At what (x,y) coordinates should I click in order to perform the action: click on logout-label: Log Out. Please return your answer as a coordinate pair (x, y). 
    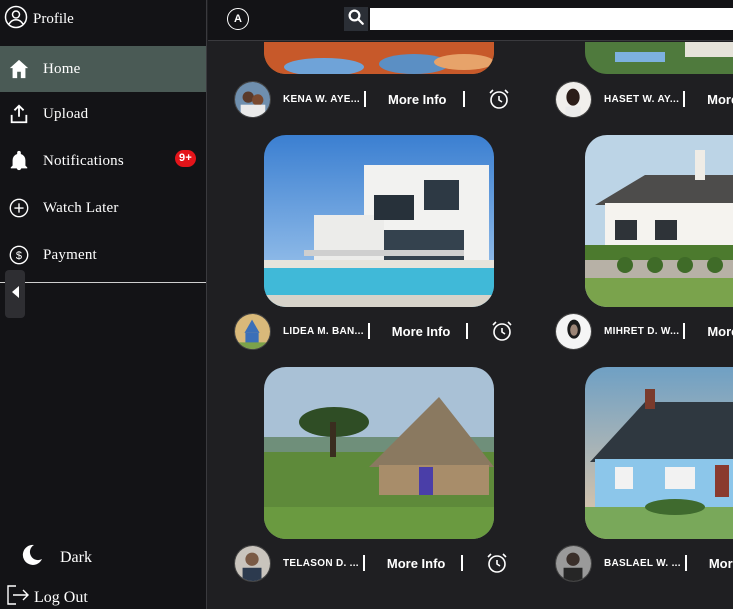
    Looking at the image, I should click on (61, 597).